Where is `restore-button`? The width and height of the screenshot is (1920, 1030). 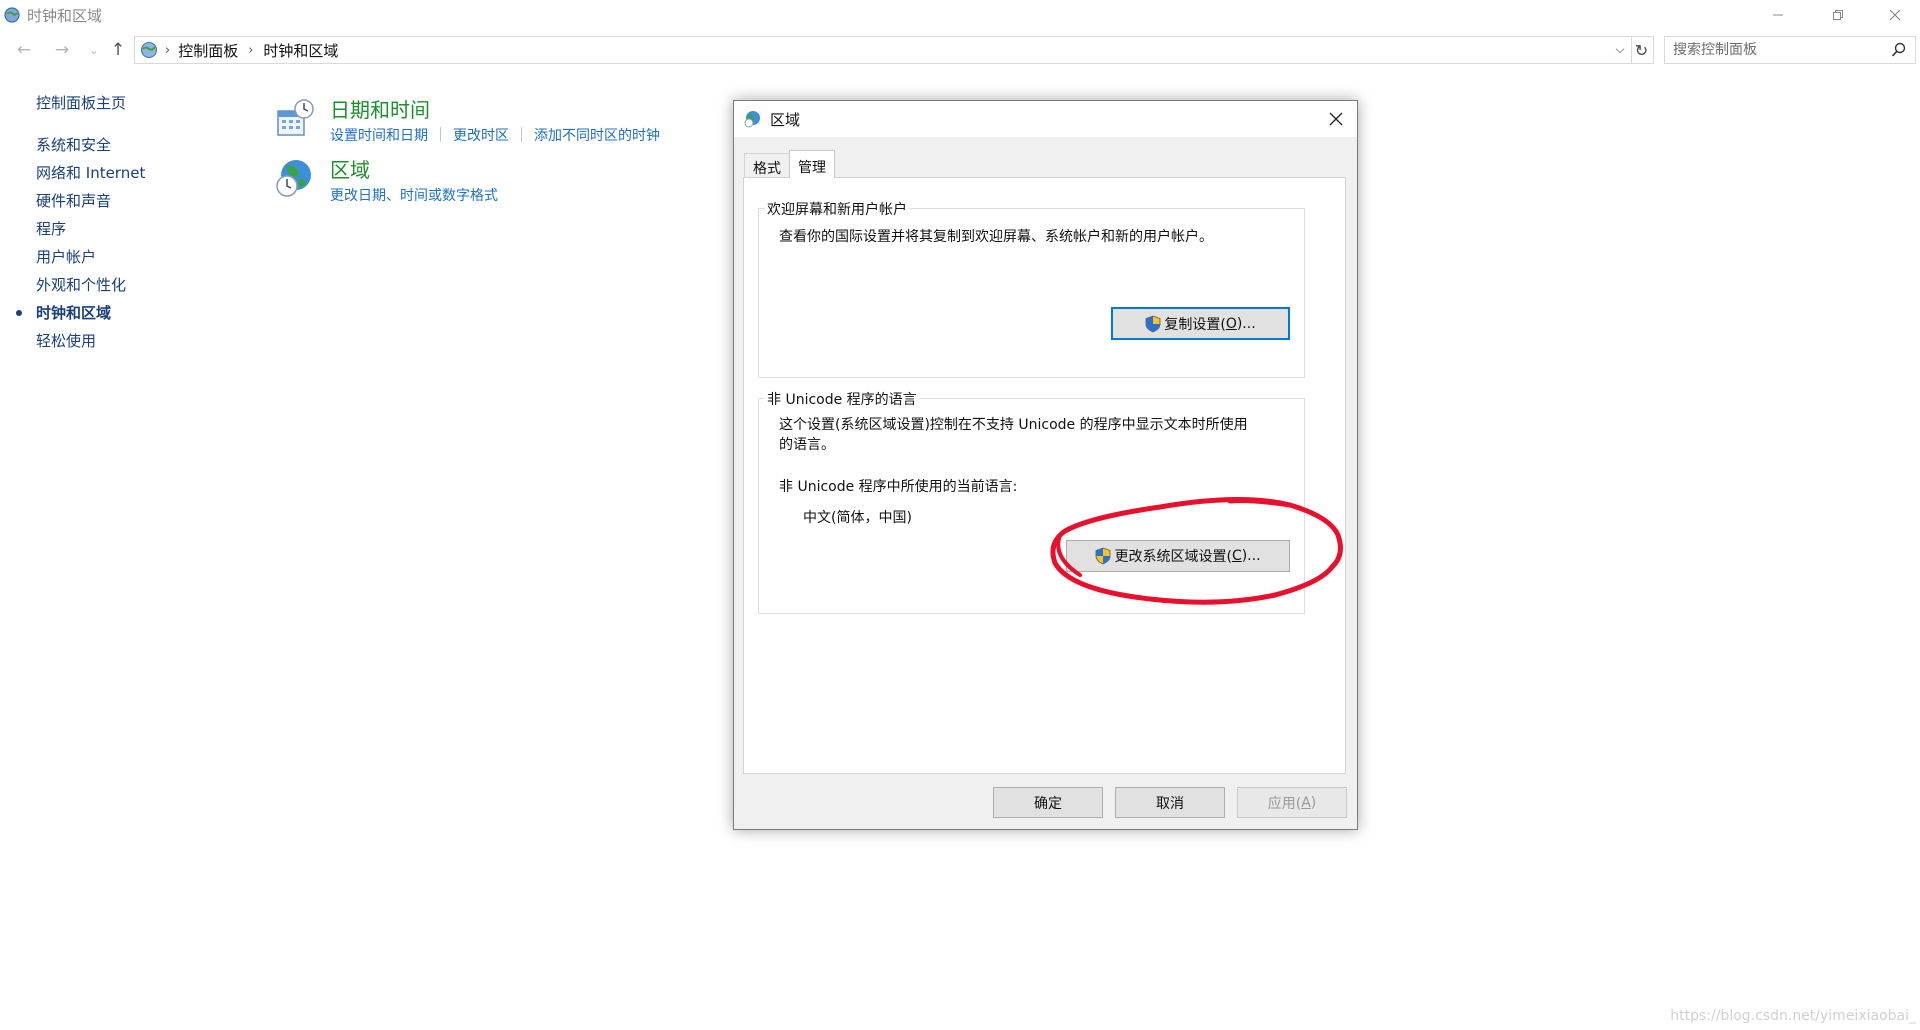
restore-button is located at coordinates (1838, 15).